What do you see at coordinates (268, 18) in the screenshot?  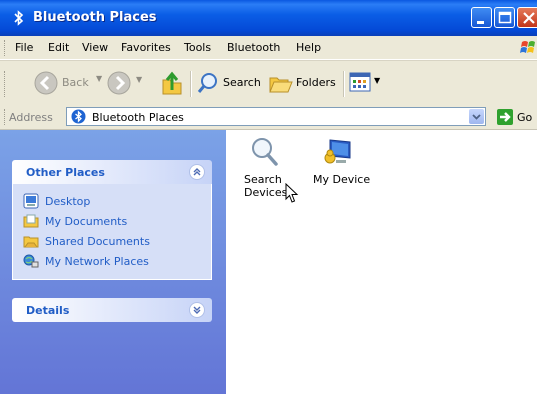 I see `title-bar: Bluetooth Places` at bounding box center [268, 18].